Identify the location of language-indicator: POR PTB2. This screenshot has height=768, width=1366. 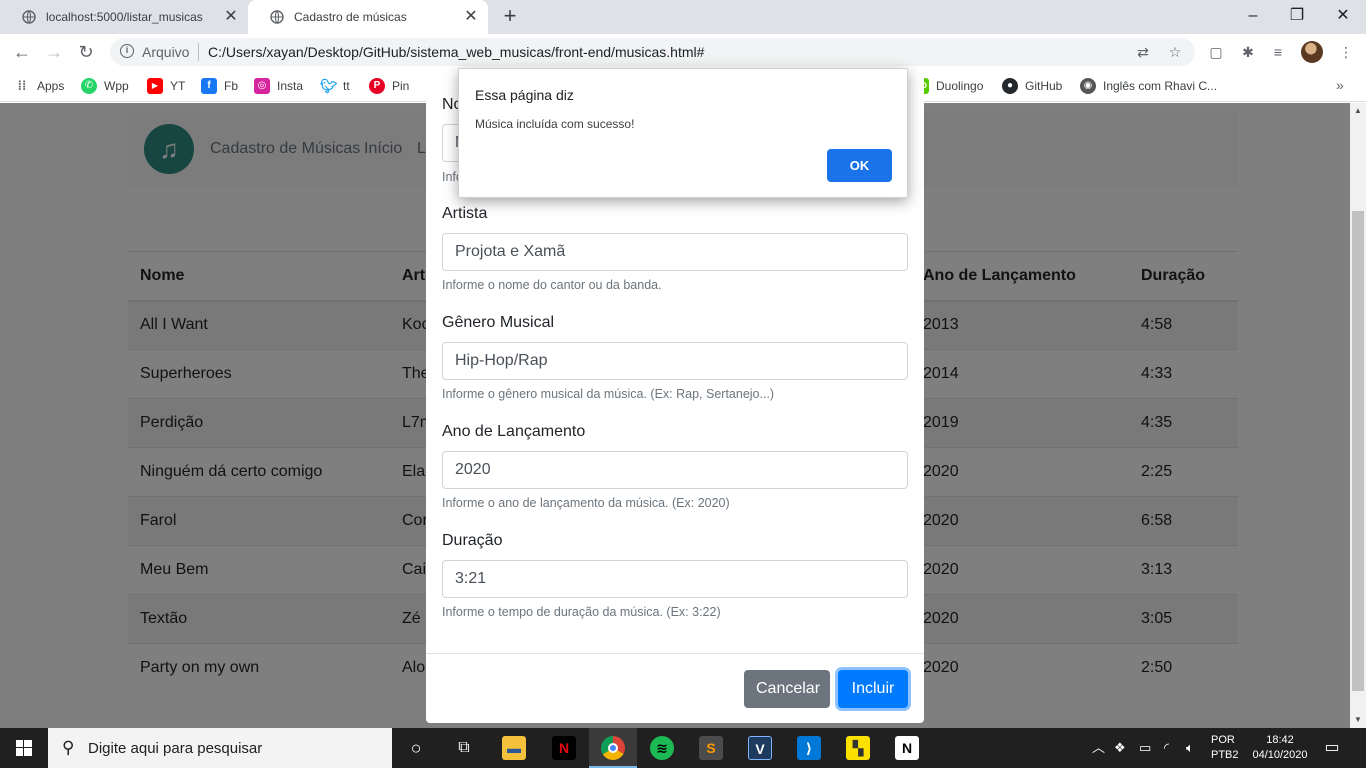
(1225, 748).